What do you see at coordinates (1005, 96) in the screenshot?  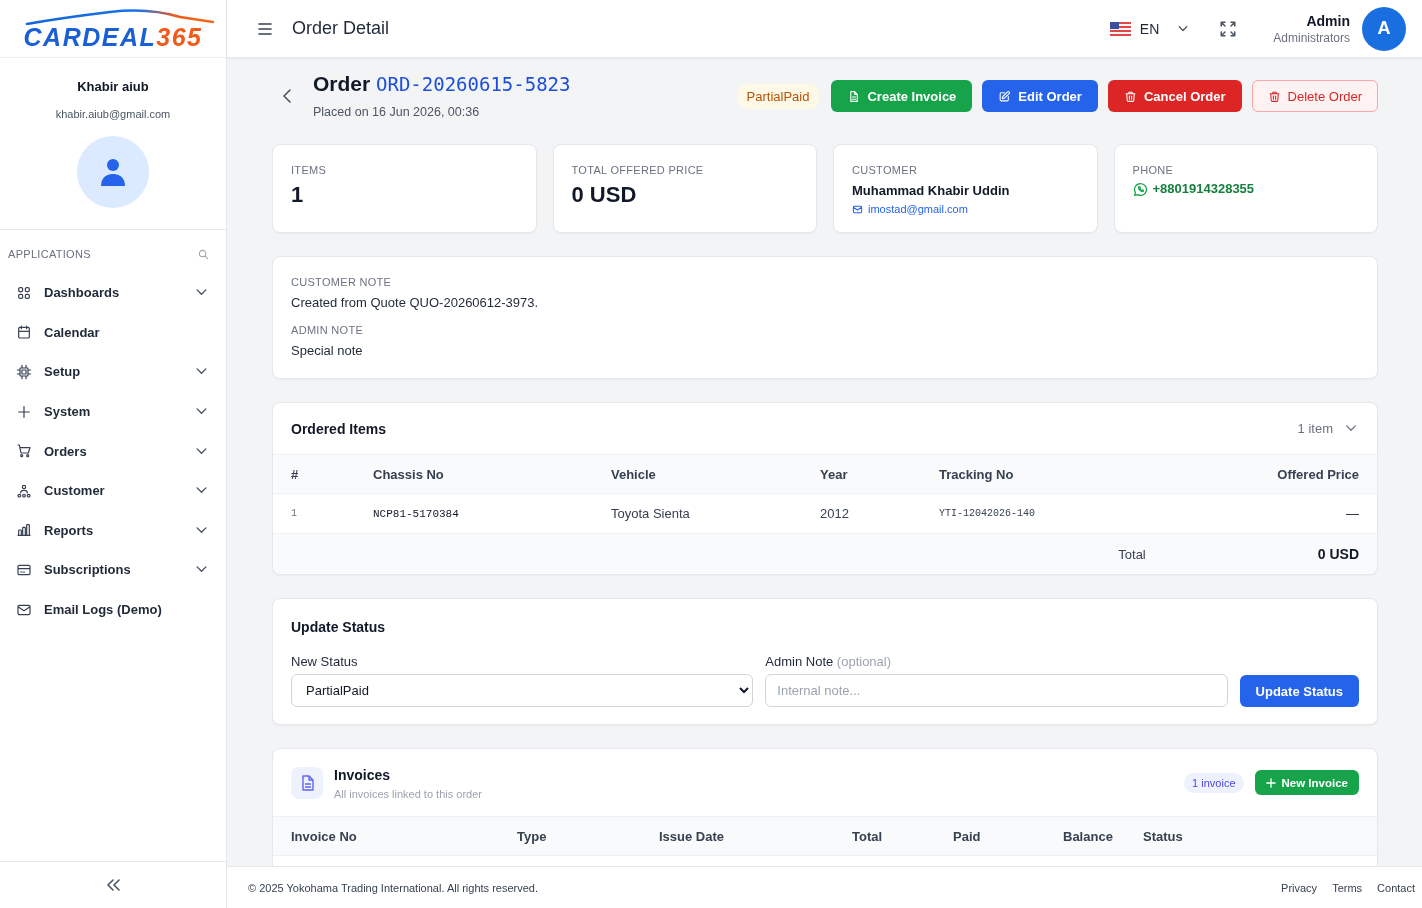 I see `edit-icon` at bounding box center [1005, 96].